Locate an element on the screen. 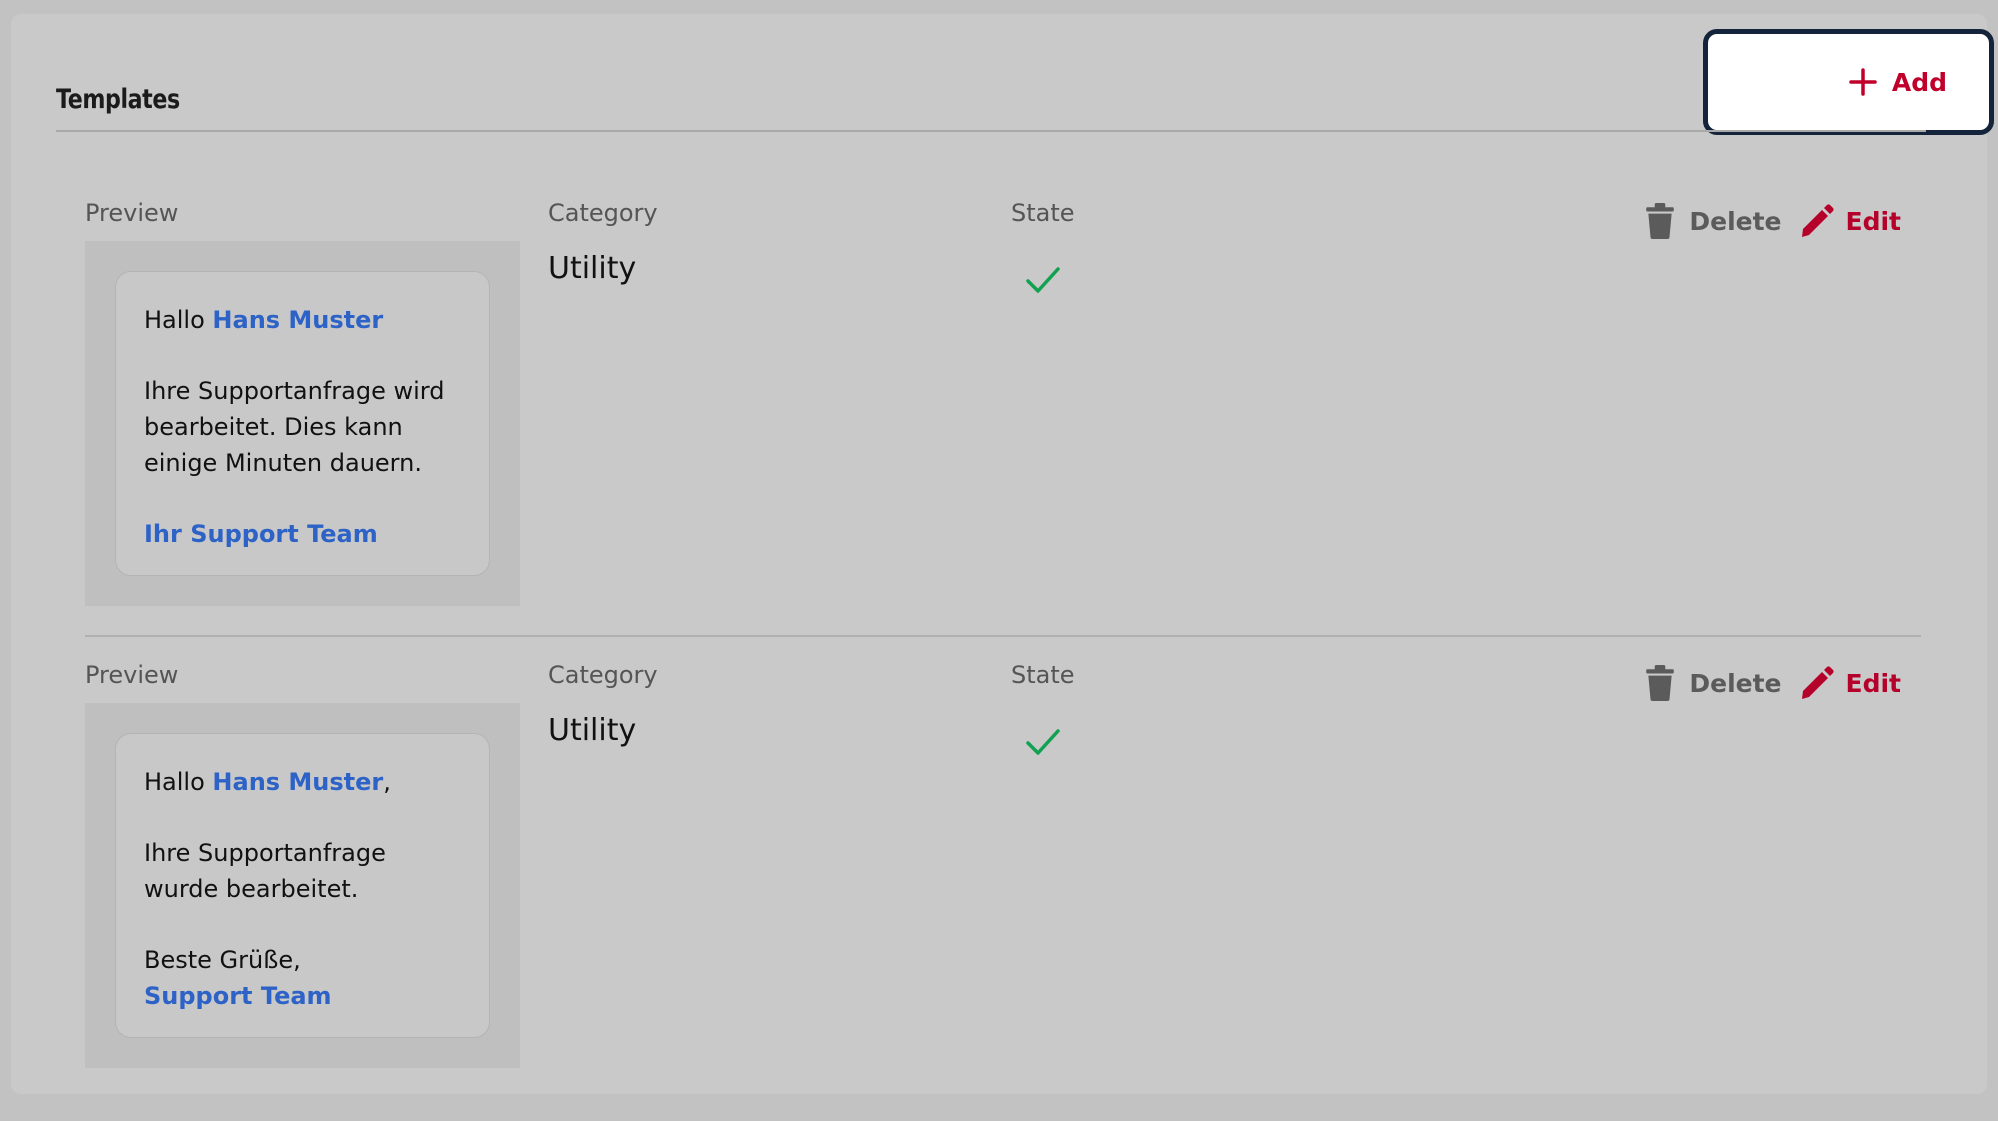 Image resolution: width=1998 pixels, height=1121 pixels. preview-body: Ihre Supportanfrage wurde bearbeitet. is located at coordinates (265, 871).